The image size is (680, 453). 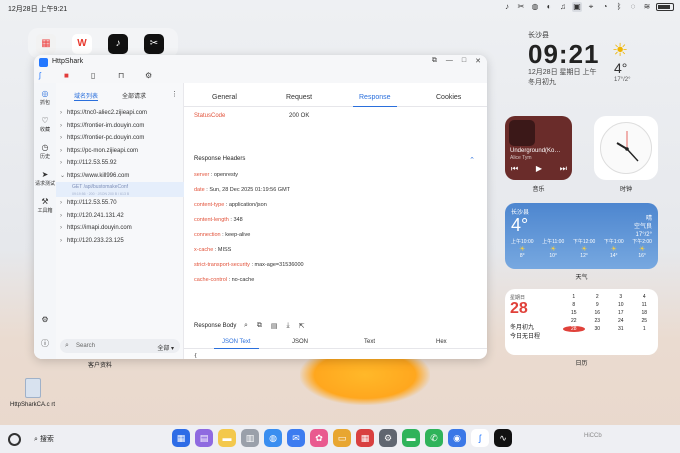 I want to click on minimize-icon: —, so click(x=449, y=61).